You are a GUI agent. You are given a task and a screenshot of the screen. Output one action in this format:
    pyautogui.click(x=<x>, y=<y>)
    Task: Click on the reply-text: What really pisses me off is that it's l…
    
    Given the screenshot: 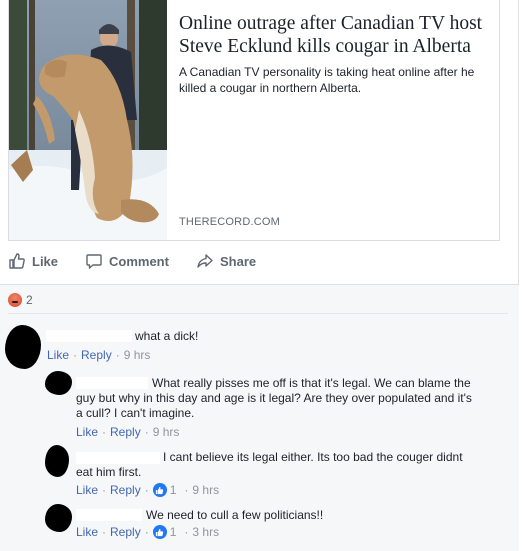 What is the action you would take?
    pyautogui.click(x=274, y=398)
    